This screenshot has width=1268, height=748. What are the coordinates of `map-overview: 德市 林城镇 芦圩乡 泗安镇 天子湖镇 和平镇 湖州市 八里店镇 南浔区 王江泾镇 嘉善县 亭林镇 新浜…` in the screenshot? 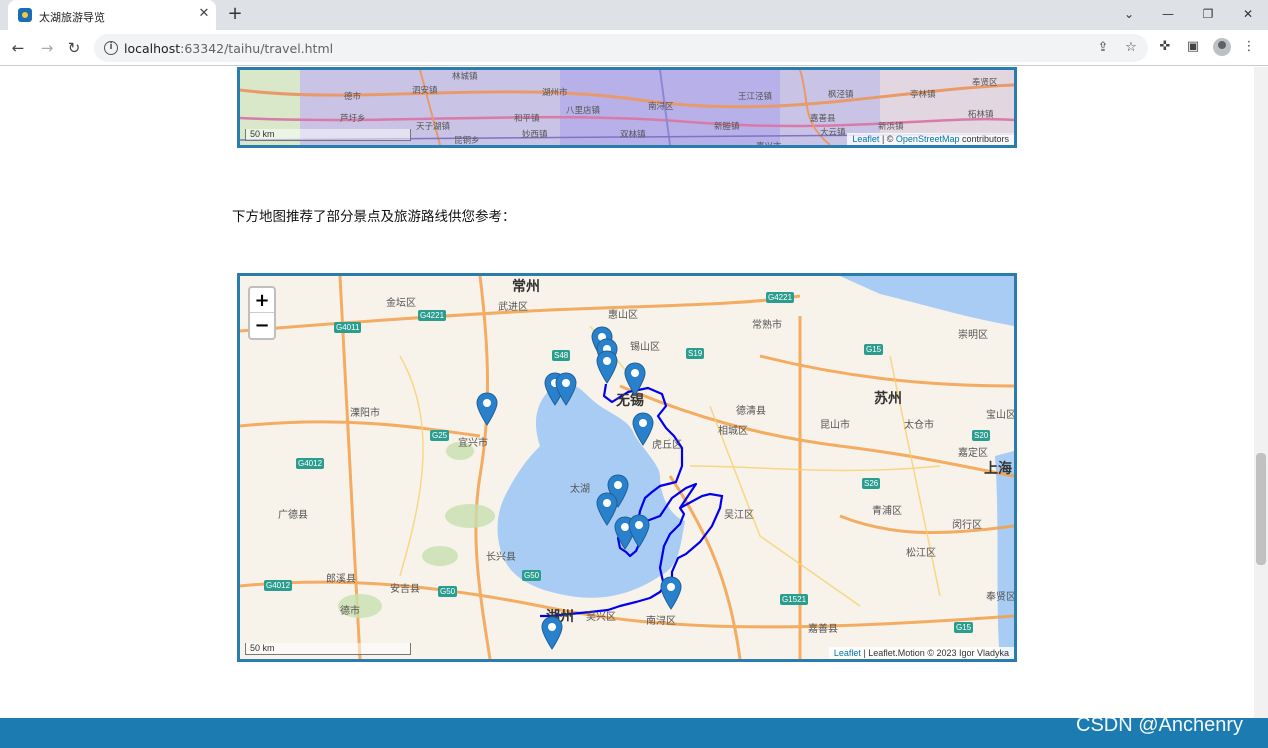 It's located at (627, 107).